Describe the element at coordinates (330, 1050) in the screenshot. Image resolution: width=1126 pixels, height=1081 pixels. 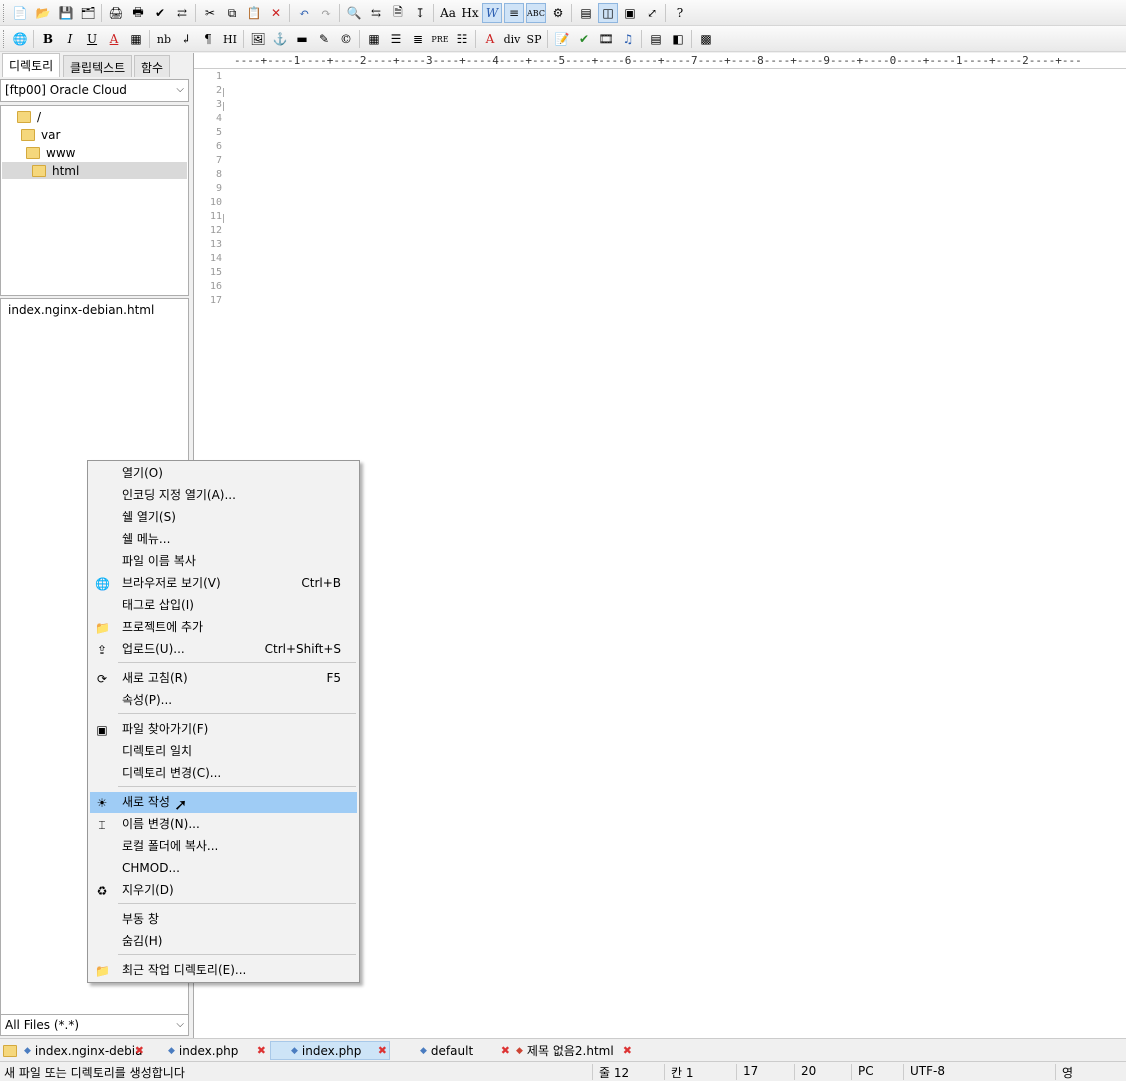
I see `tab-index-php-2: ◆ index.php ✖` at that location.